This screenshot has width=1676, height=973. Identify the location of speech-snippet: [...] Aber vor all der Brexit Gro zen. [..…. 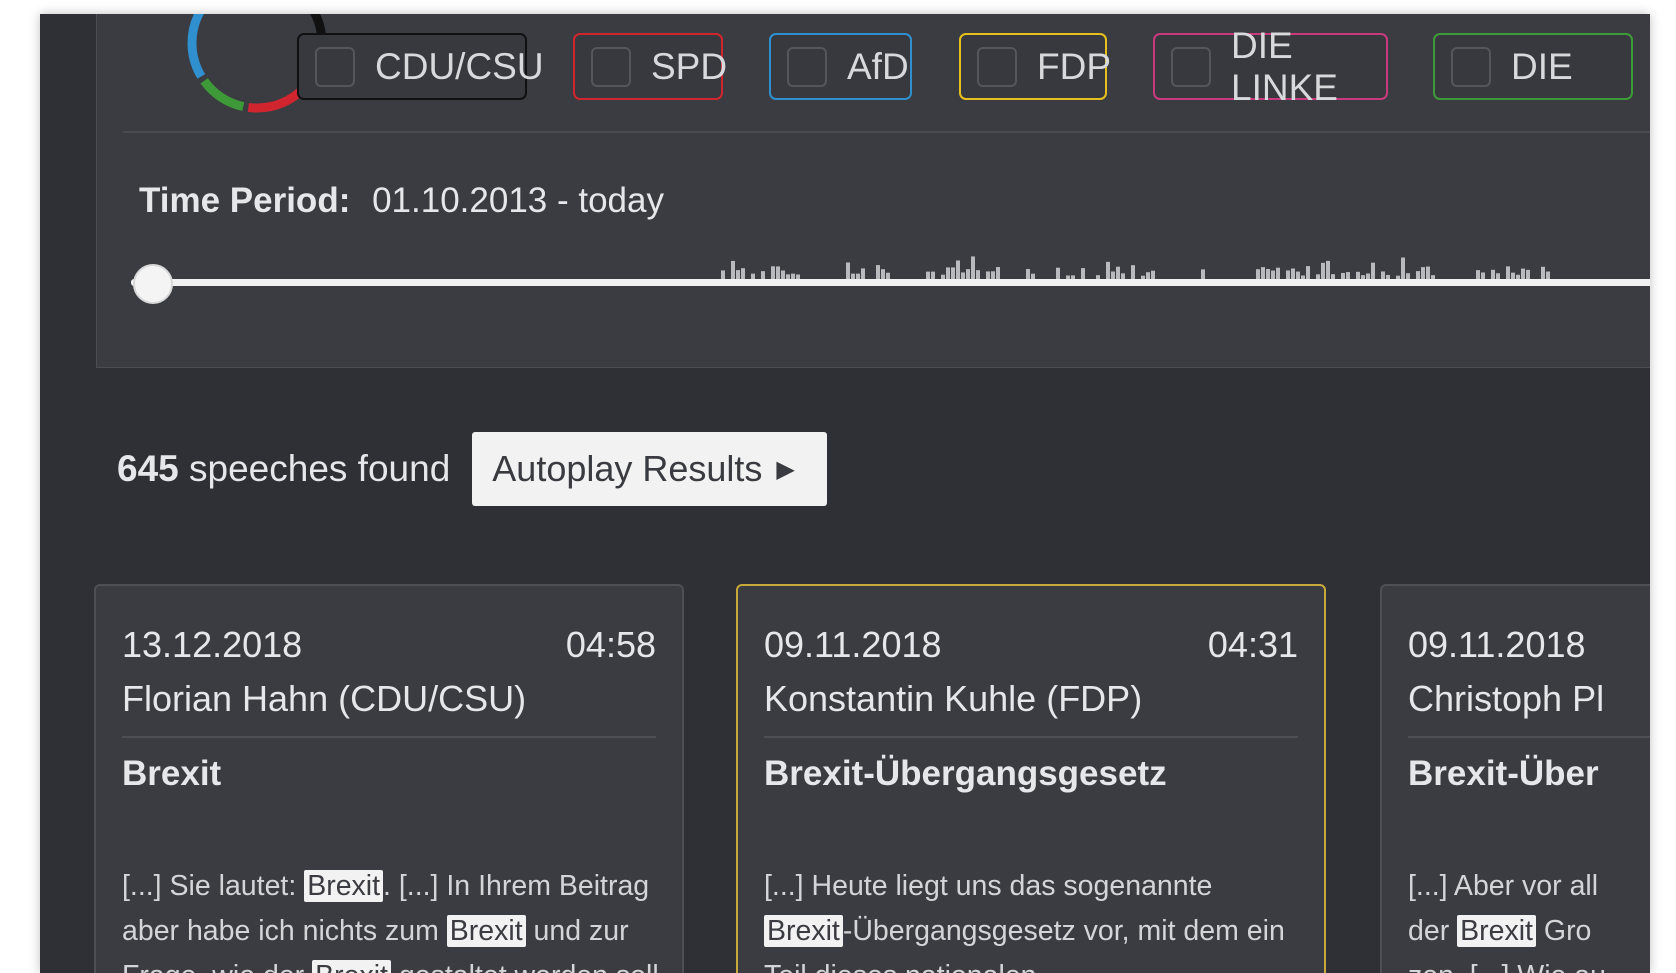
(1529, 918).